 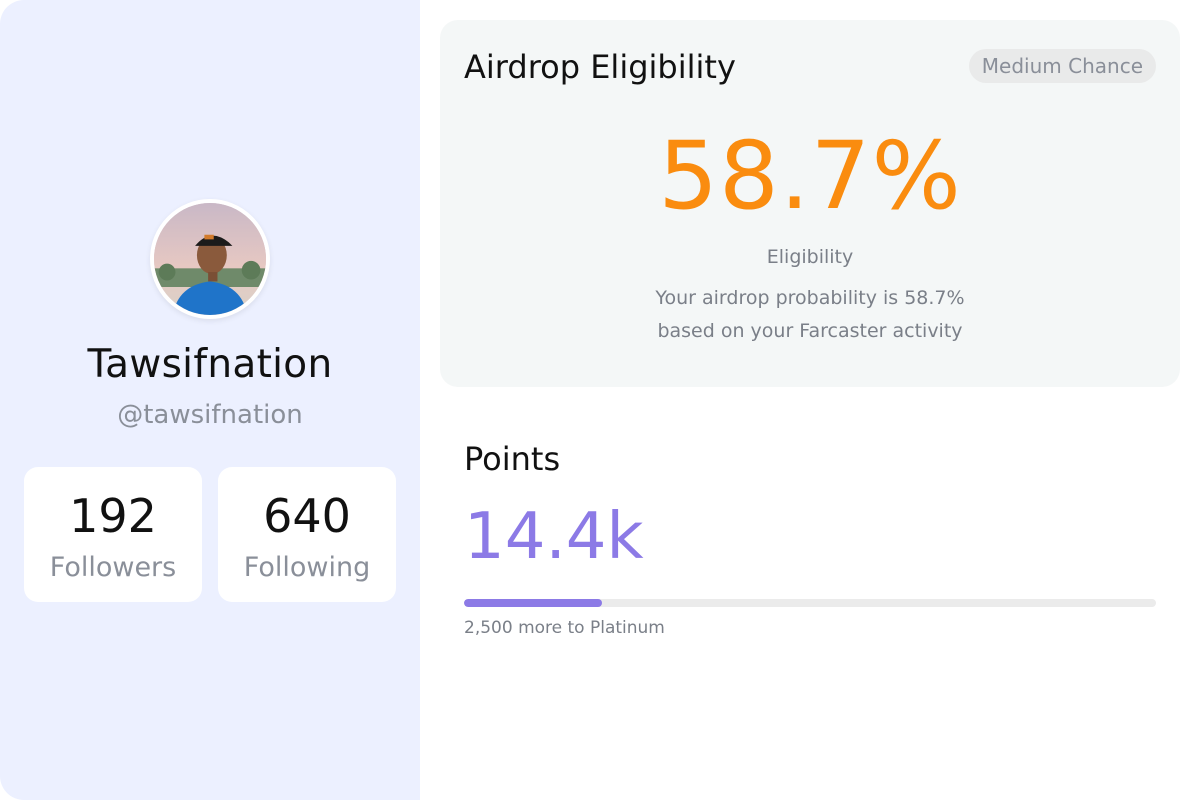 I want to click on avatar-photo-icon, so click(x=210, y=259).